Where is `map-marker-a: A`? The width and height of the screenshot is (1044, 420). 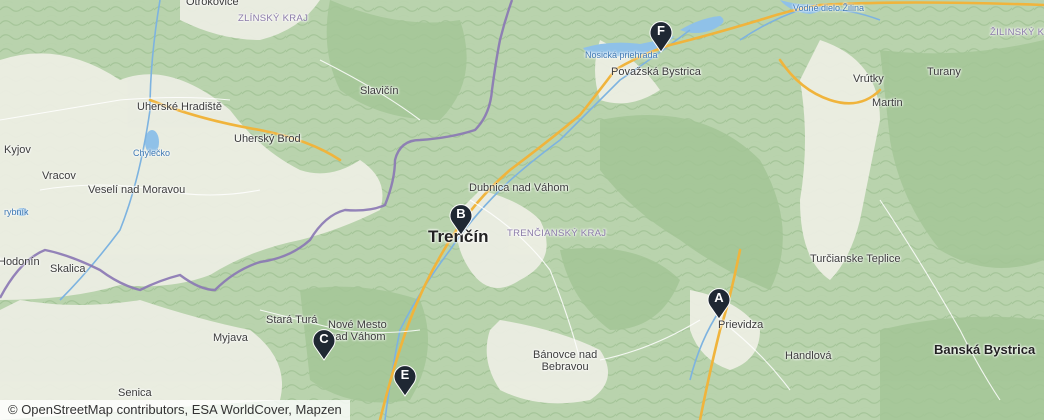
map-marker-a: A is located at coordinates (719, 303).